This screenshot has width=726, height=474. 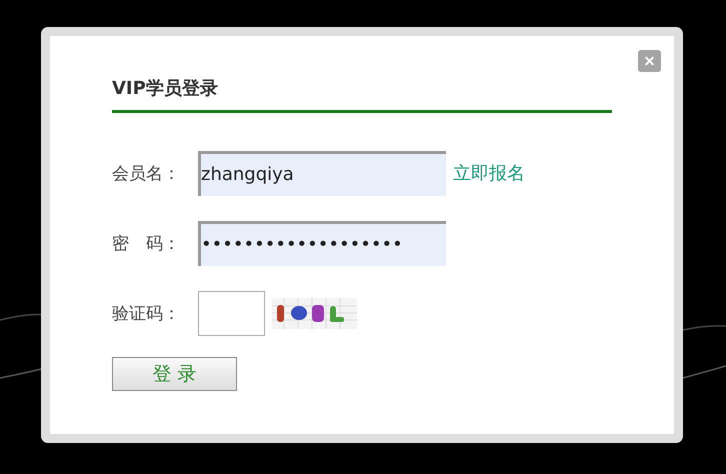 I want to click on dialog-title: VIP学员登录, so click(x=165, y=88).